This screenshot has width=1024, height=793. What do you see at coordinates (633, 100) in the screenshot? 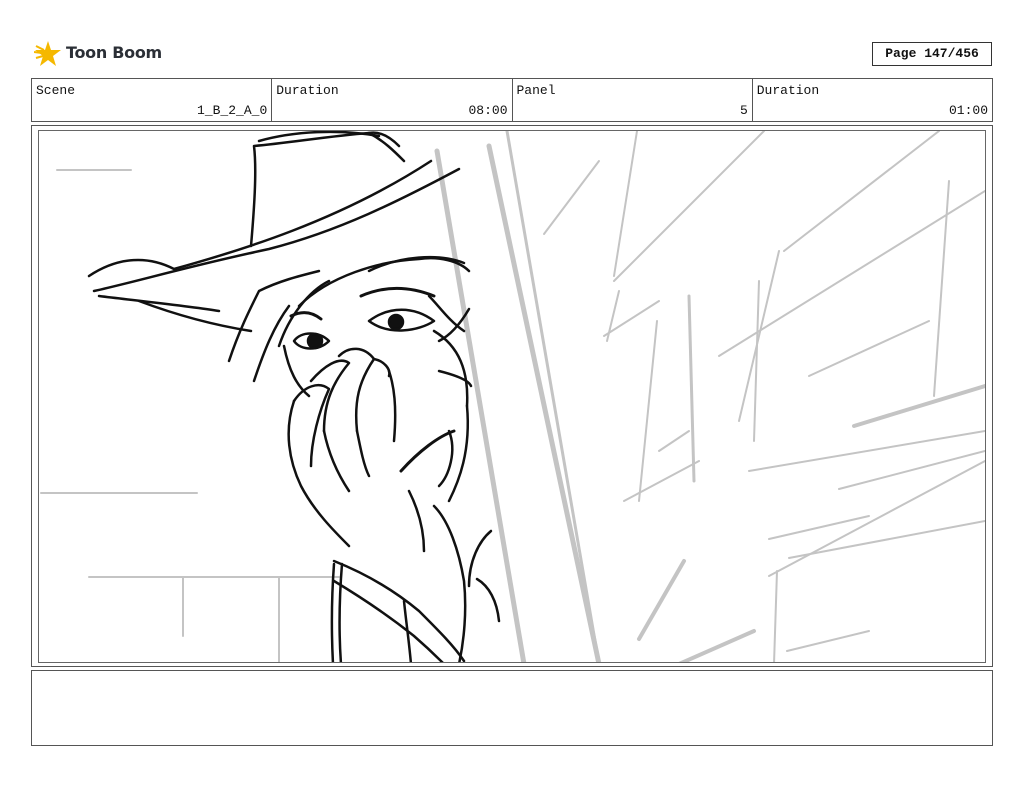
I see `panel-cell: Panel 5` at bounding box center [633, 100].